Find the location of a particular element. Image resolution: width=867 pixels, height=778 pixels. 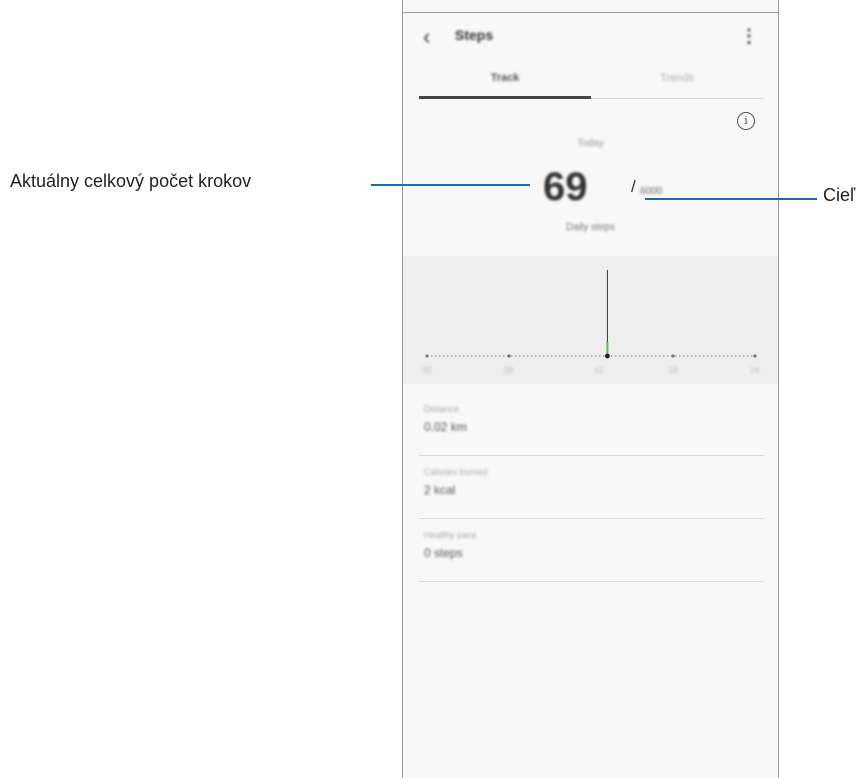

list-item: Distance 0.02 km is located at coordinates (591, 424).